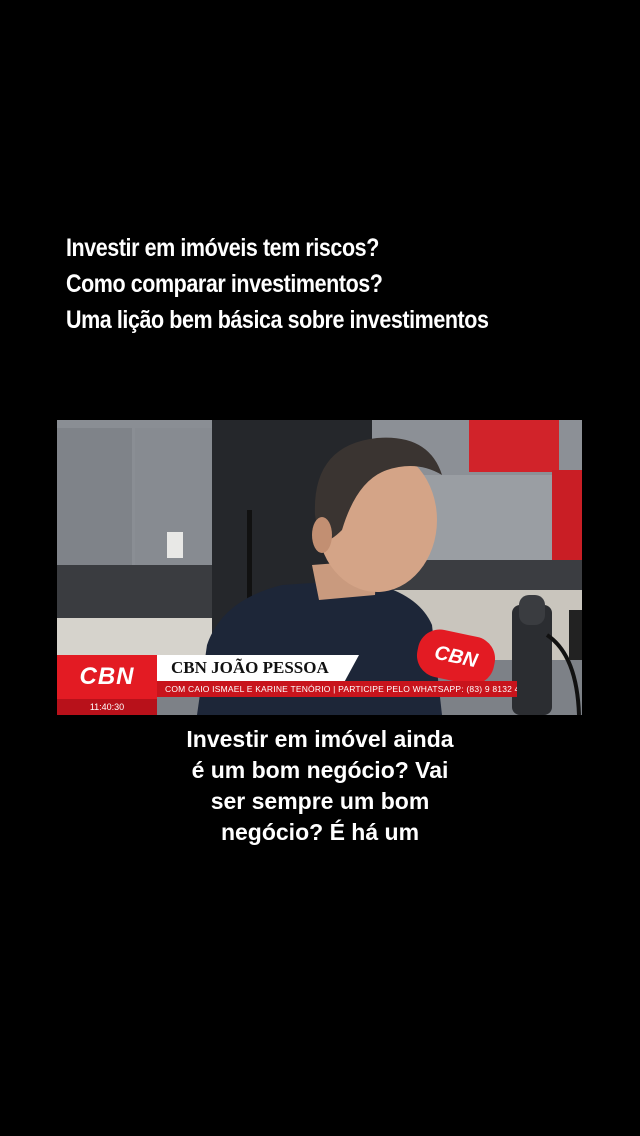  What do you see at coordinates (250, 667) in the screenshot?
I see `show-title: CBN JOÃO PESSOA` at bounding box center [250, 667].